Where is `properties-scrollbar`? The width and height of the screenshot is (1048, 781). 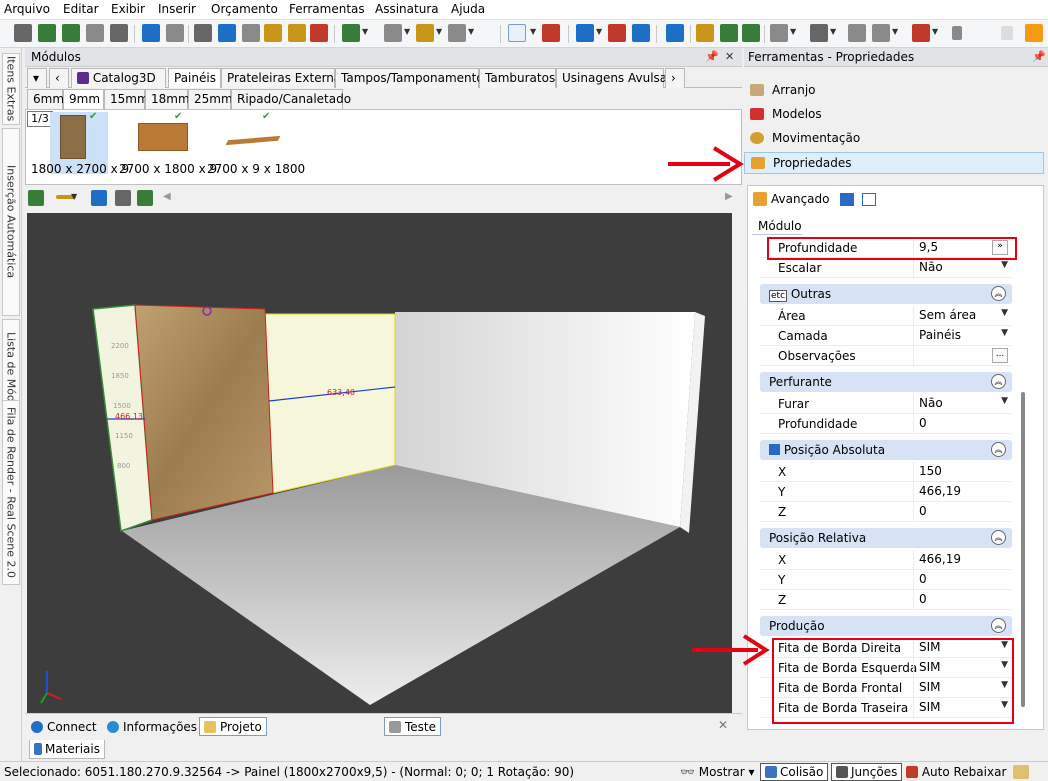 properties-scrollbar is located at coordinates (1023, 549).